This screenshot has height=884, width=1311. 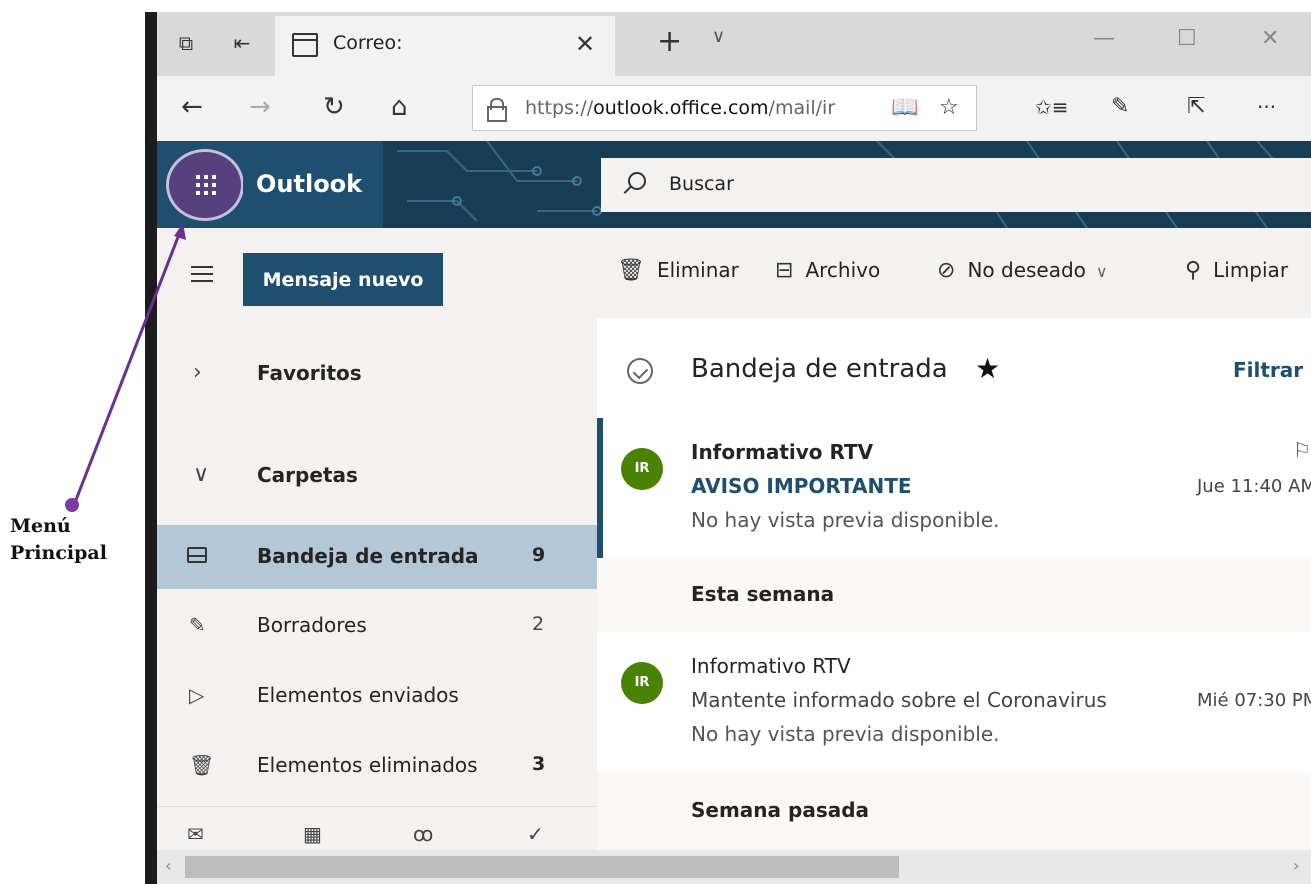 I want to click on tab-bar: ⧉ ⇤ Correo: ✕ + ∨ — ☐ ✕, so click(x=734, y=44).